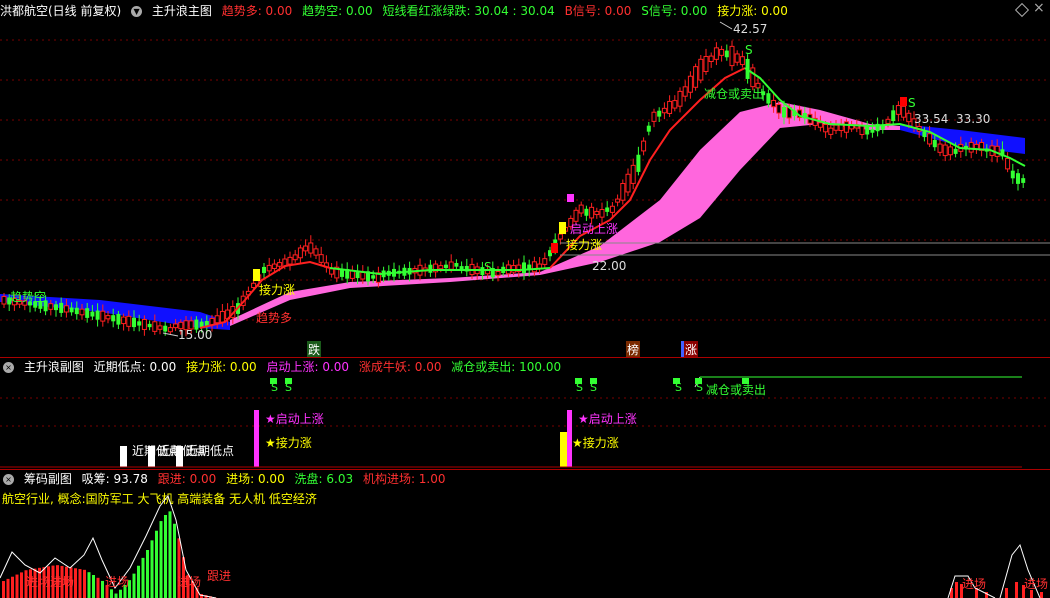 This screenshot has height=598, width=1050. What do you see at coordinates (274, 387) in the screenshot?
I see `sub1-s-1: S` at bounding box center [274, 387].